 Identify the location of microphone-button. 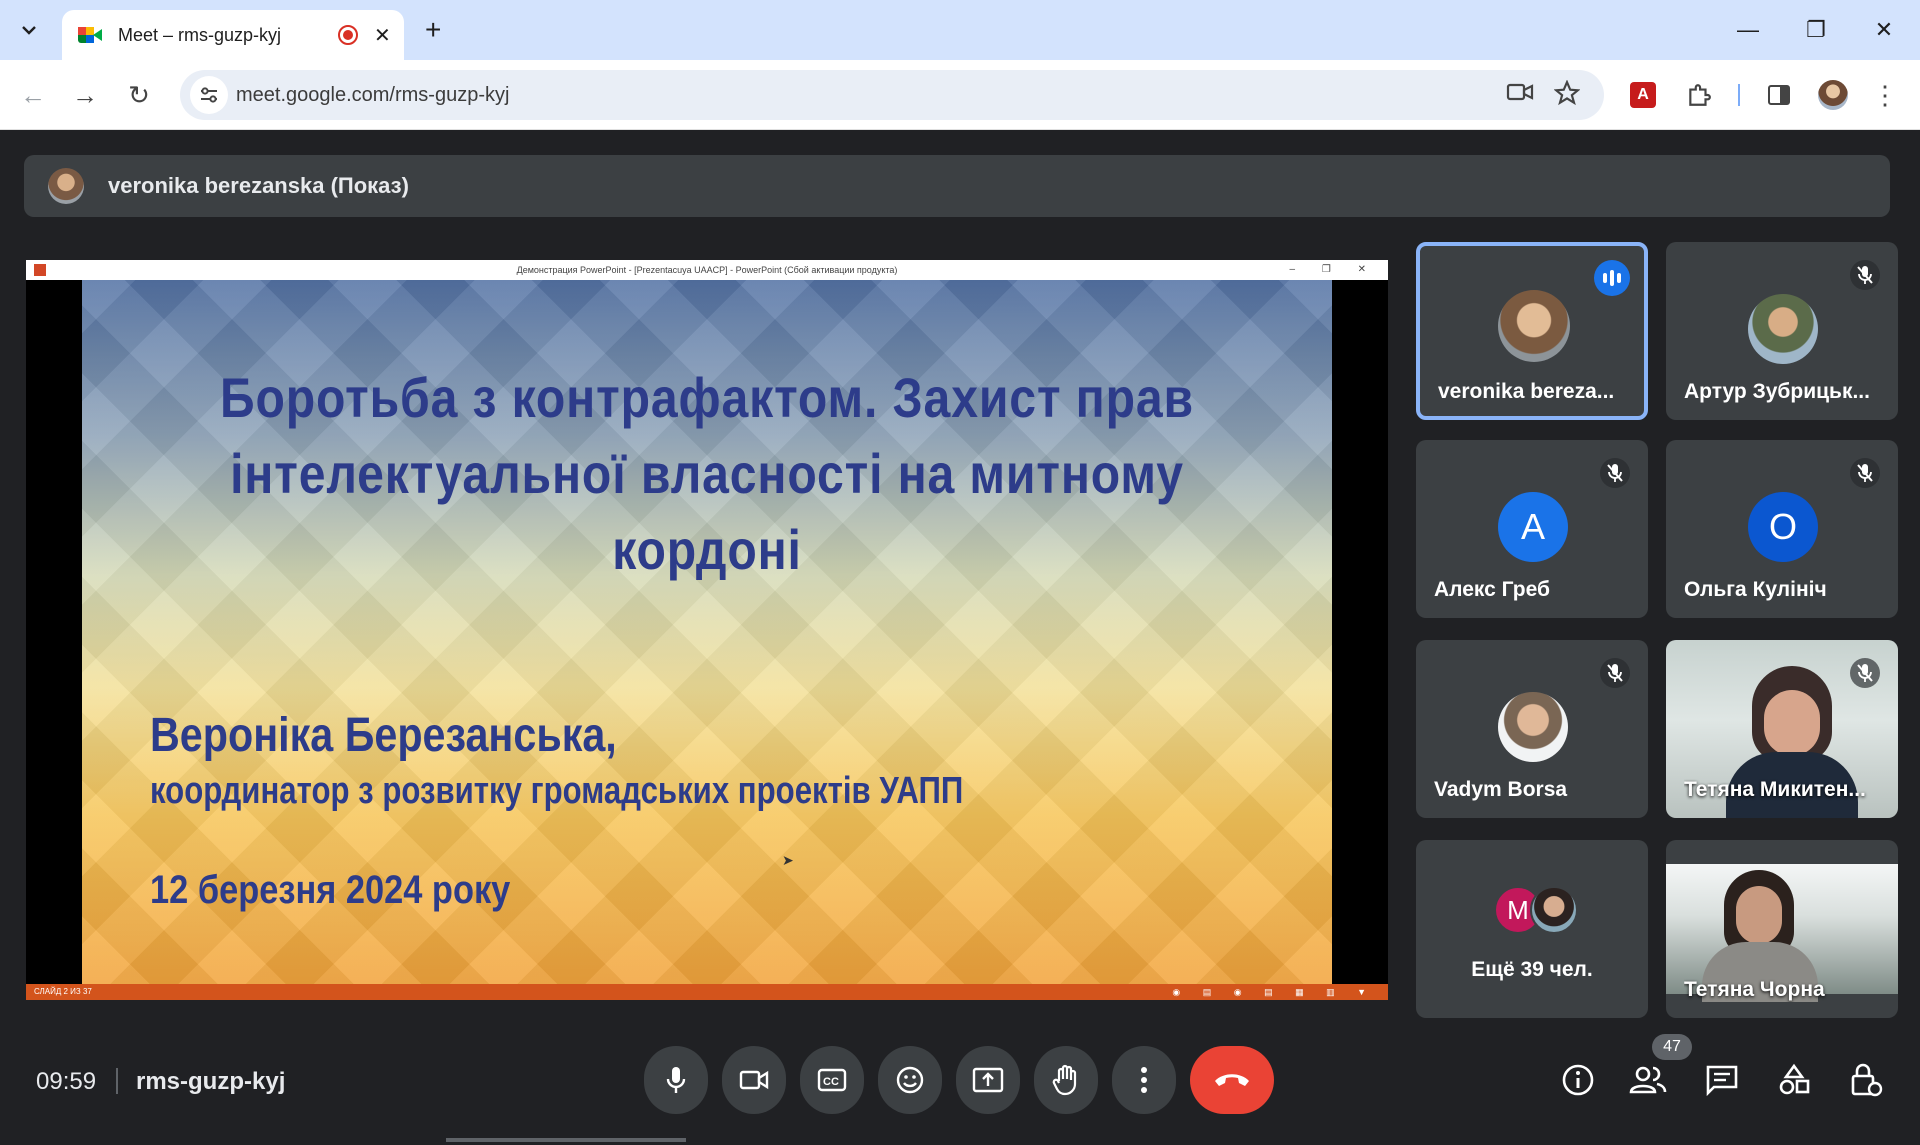
(676, 1080).